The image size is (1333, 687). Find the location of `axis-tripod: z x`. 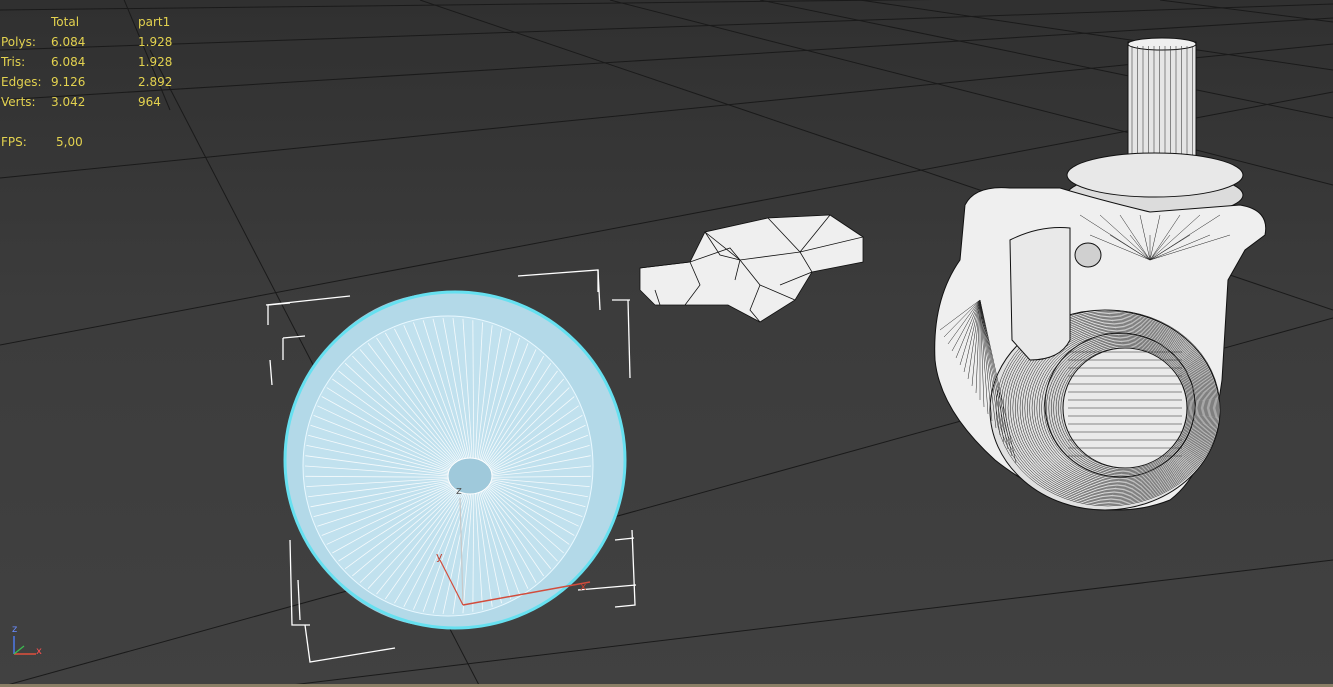

axis-tripod: z x is located at coordinates (28, 644).